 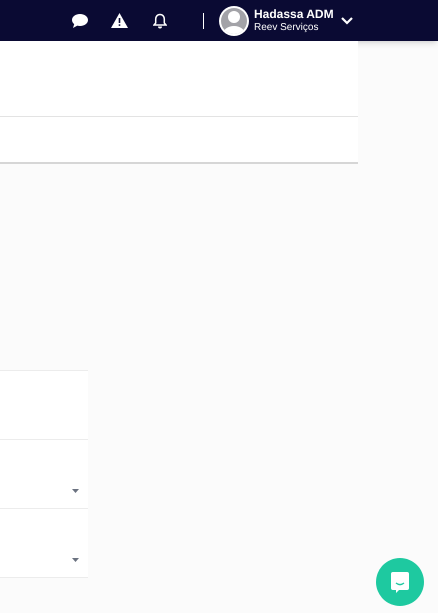 I want to click on company-name: Reev Serviços, so click(x=287, y=28).